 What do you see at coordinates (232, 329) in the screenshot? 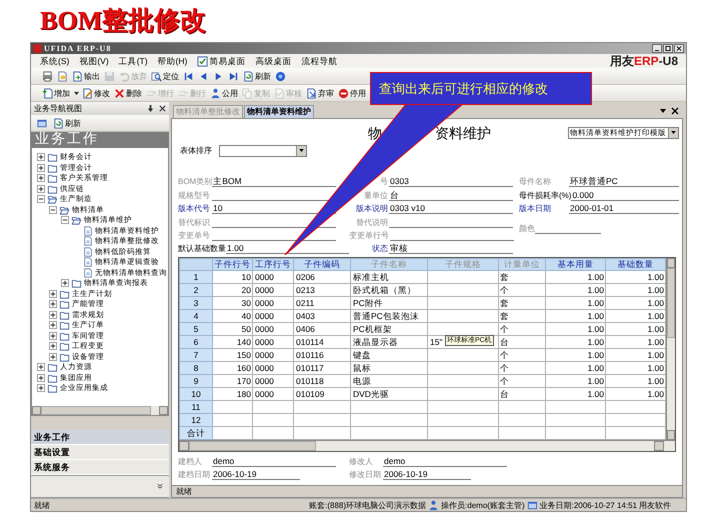
I see `table-cell: 50` at bounding box center [232, 329].